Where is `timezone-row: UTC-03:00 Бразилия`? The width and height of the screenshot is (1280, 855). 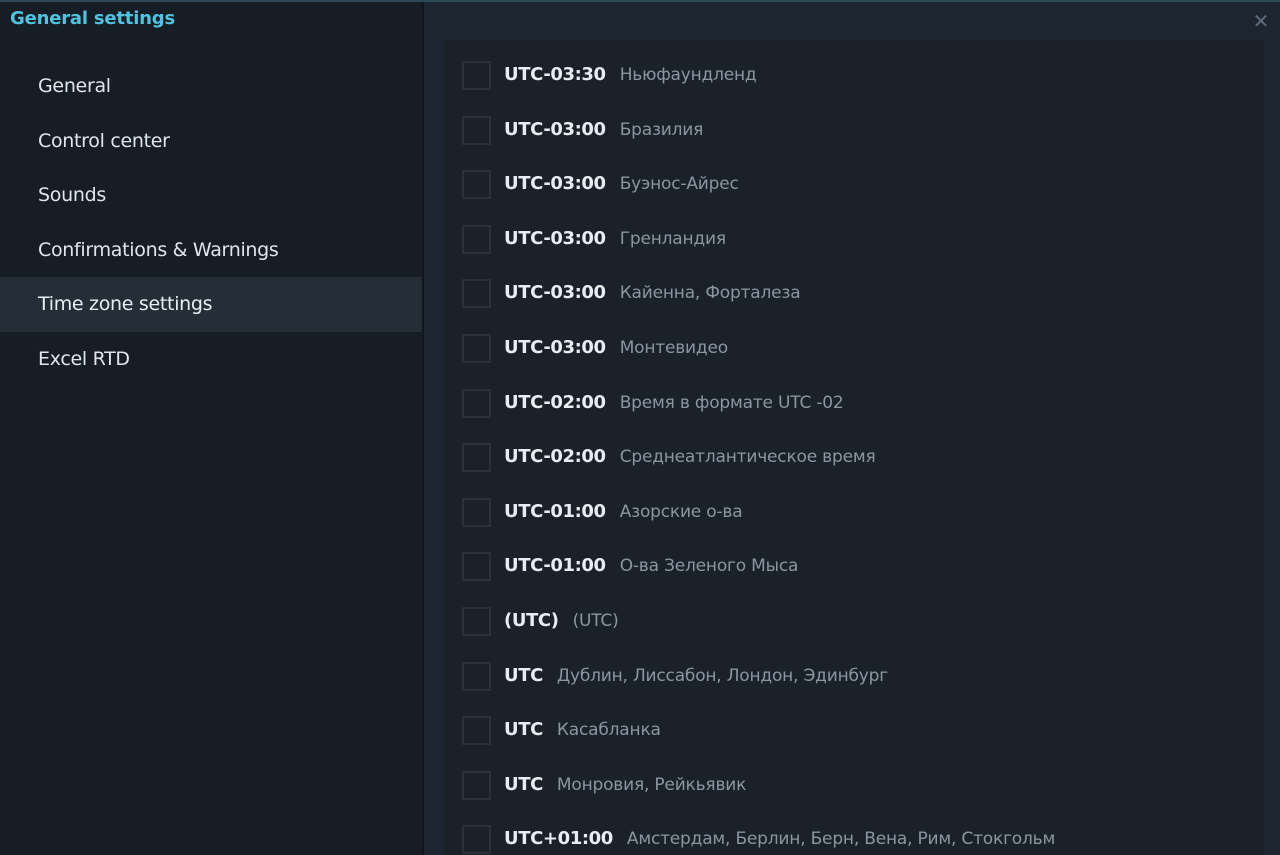 timezone-row: UTC-03:00 Бразилия is located at coordinates (857, 142).